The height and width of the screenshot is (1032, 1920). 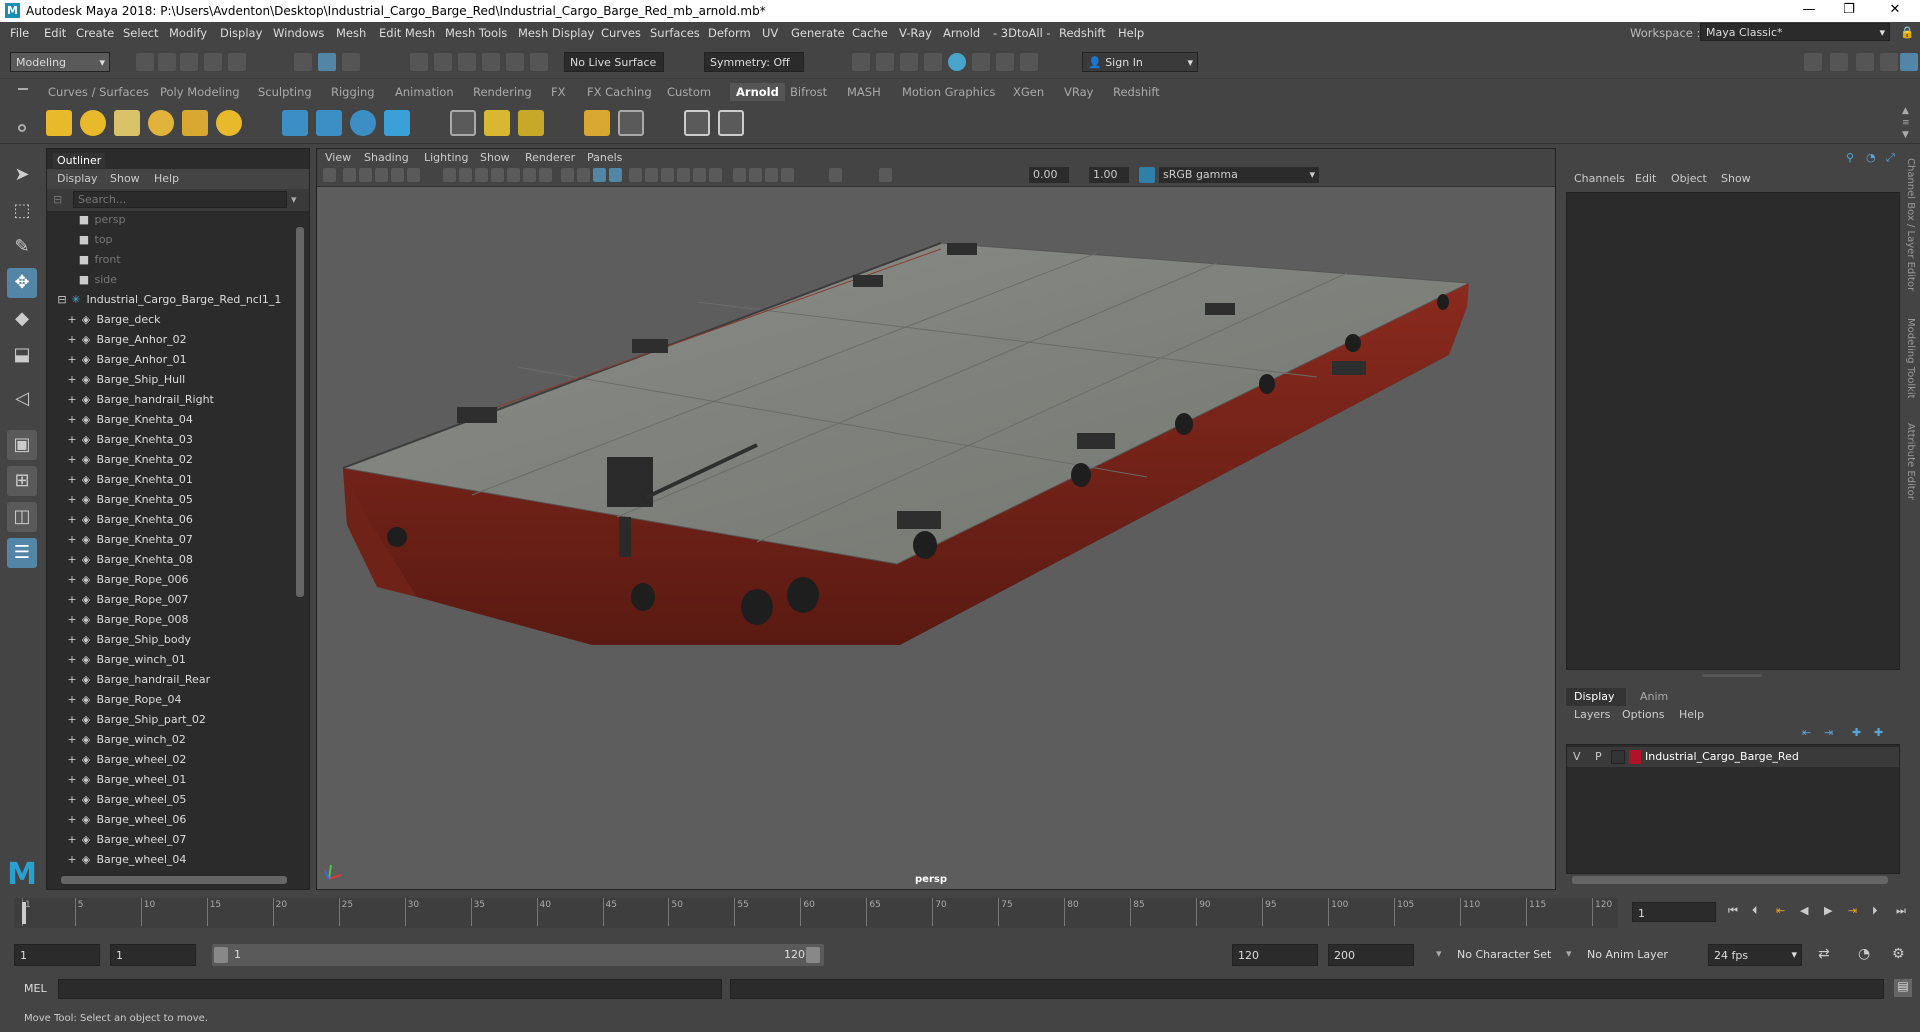 I want to click on scale-tool-icon: ⬓, so click(x=22, y=355).